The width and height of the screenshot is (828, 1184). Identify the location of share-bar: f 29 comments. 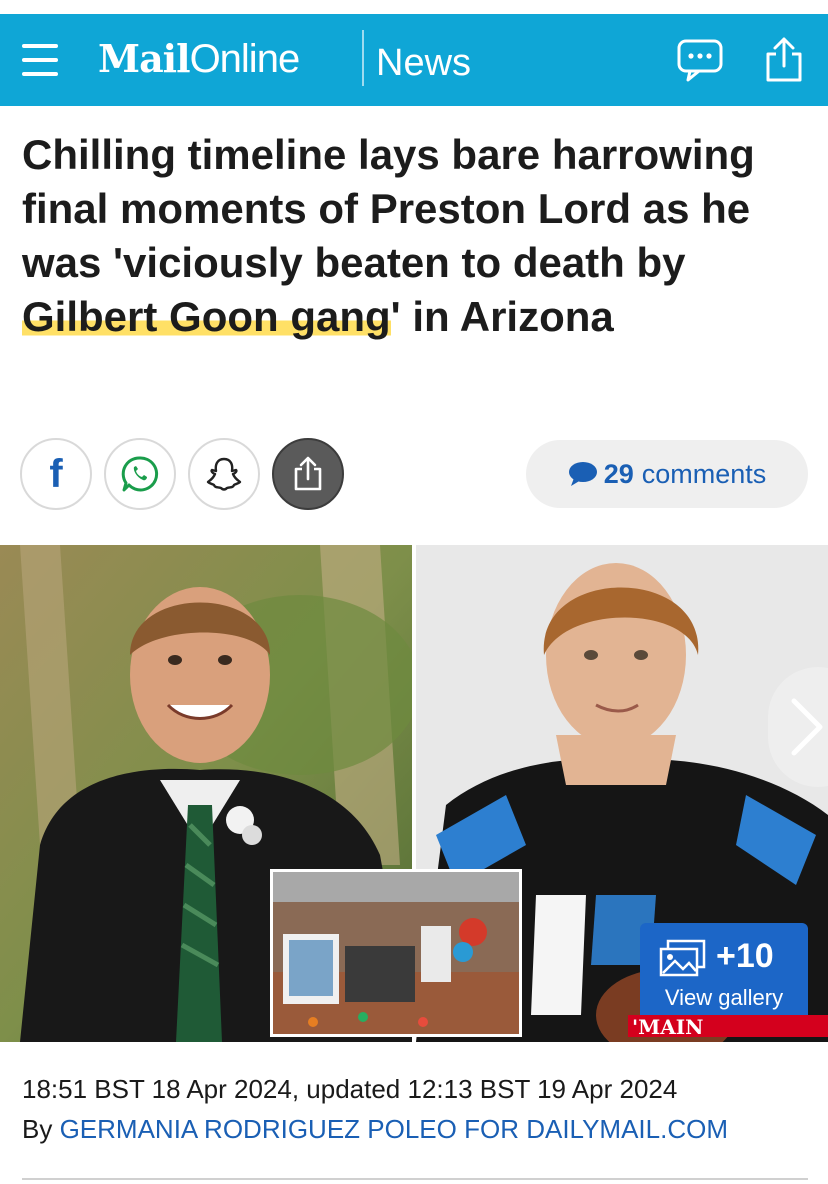
(415, 476).